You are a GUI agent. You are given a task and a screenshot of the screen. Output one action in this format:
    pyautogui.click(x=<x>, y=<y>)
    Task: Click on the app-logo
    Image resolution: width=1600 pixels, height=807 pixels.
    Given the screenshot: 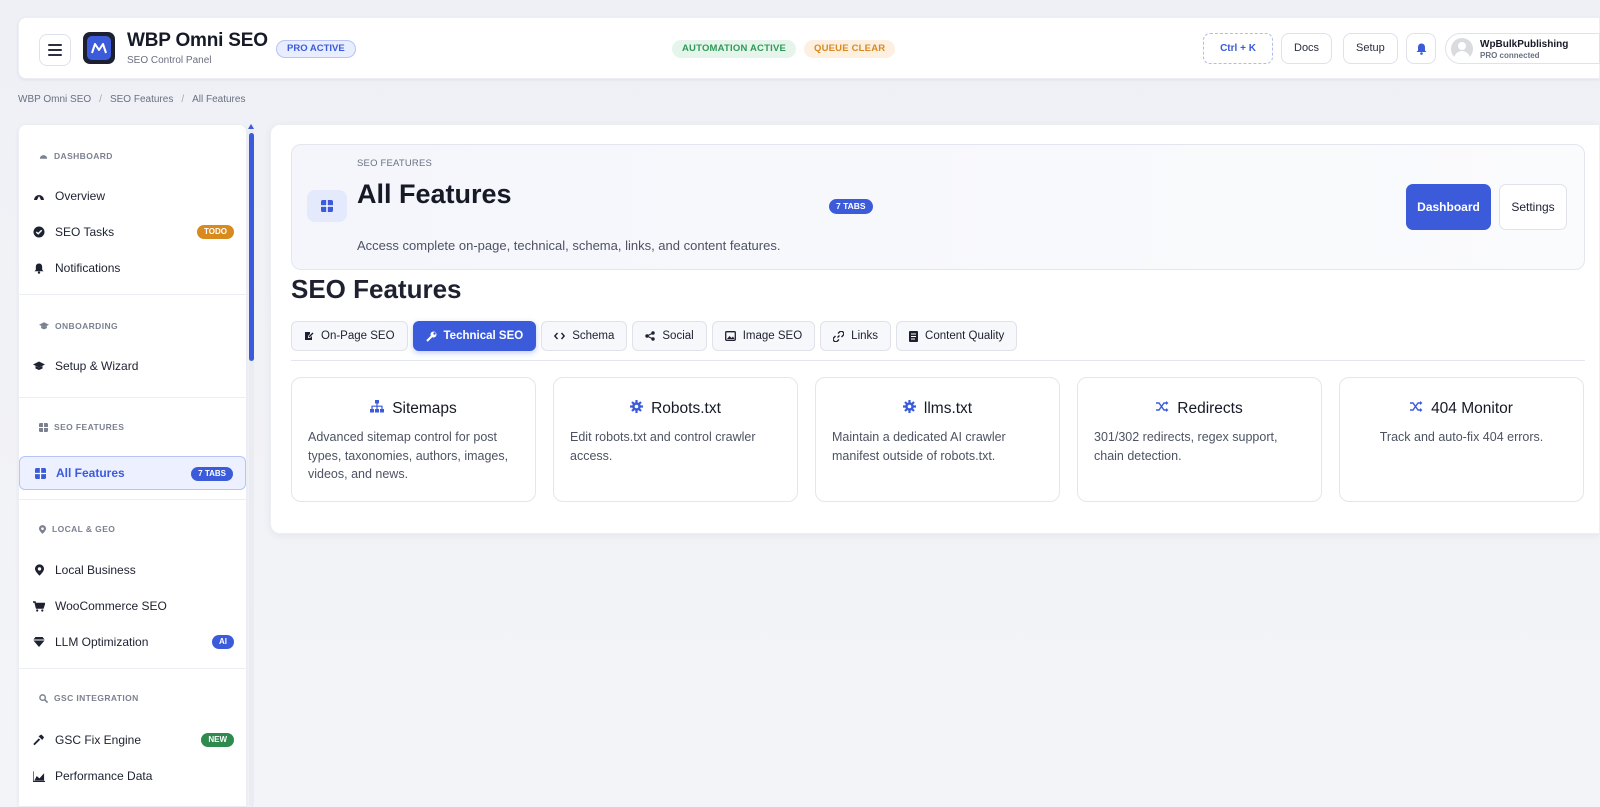 What is the action you would take?
    pyautogui.click(x=99, y=48)
    